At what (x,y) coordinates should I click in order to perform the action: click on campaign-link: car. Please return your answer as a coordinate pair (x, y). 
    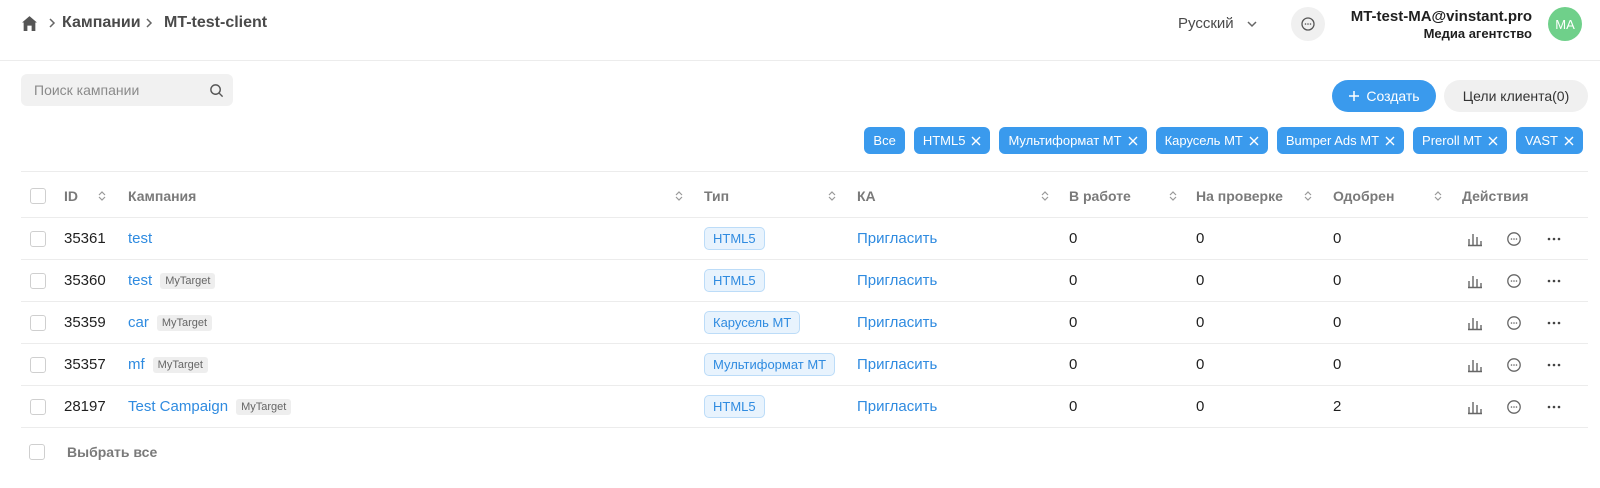
    Looking at the image, I should click on (138, 322).